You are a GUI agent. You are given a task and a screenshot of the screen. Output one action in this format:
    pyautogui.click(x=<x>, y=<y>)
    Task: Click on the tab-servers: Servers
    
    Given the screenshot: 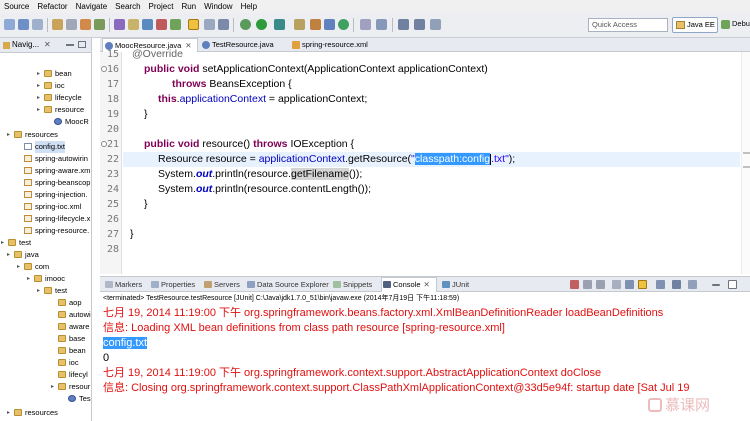 What is the action you would take?
    pyautogui.click(x=221, y=284)
    